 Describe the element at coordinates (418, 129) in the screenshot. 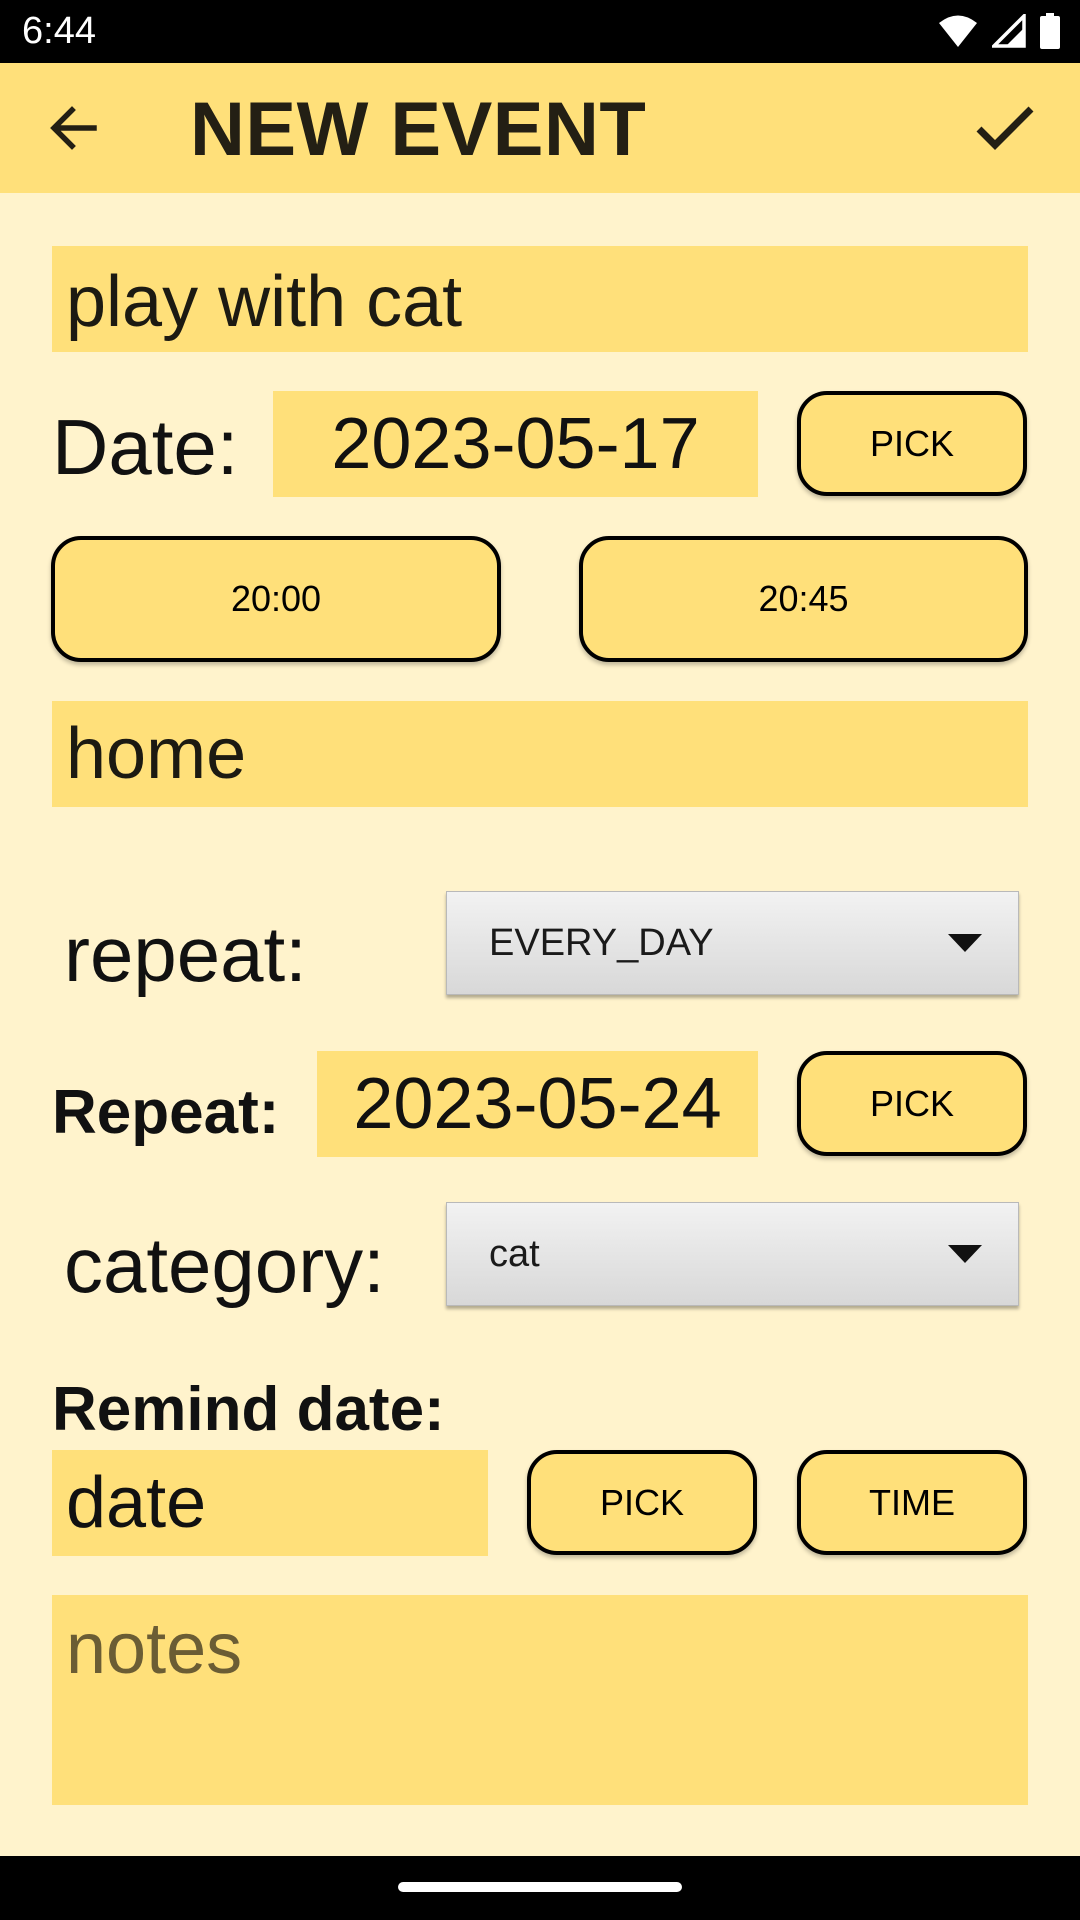

I see `page-title: NEW EVENT` at that location.